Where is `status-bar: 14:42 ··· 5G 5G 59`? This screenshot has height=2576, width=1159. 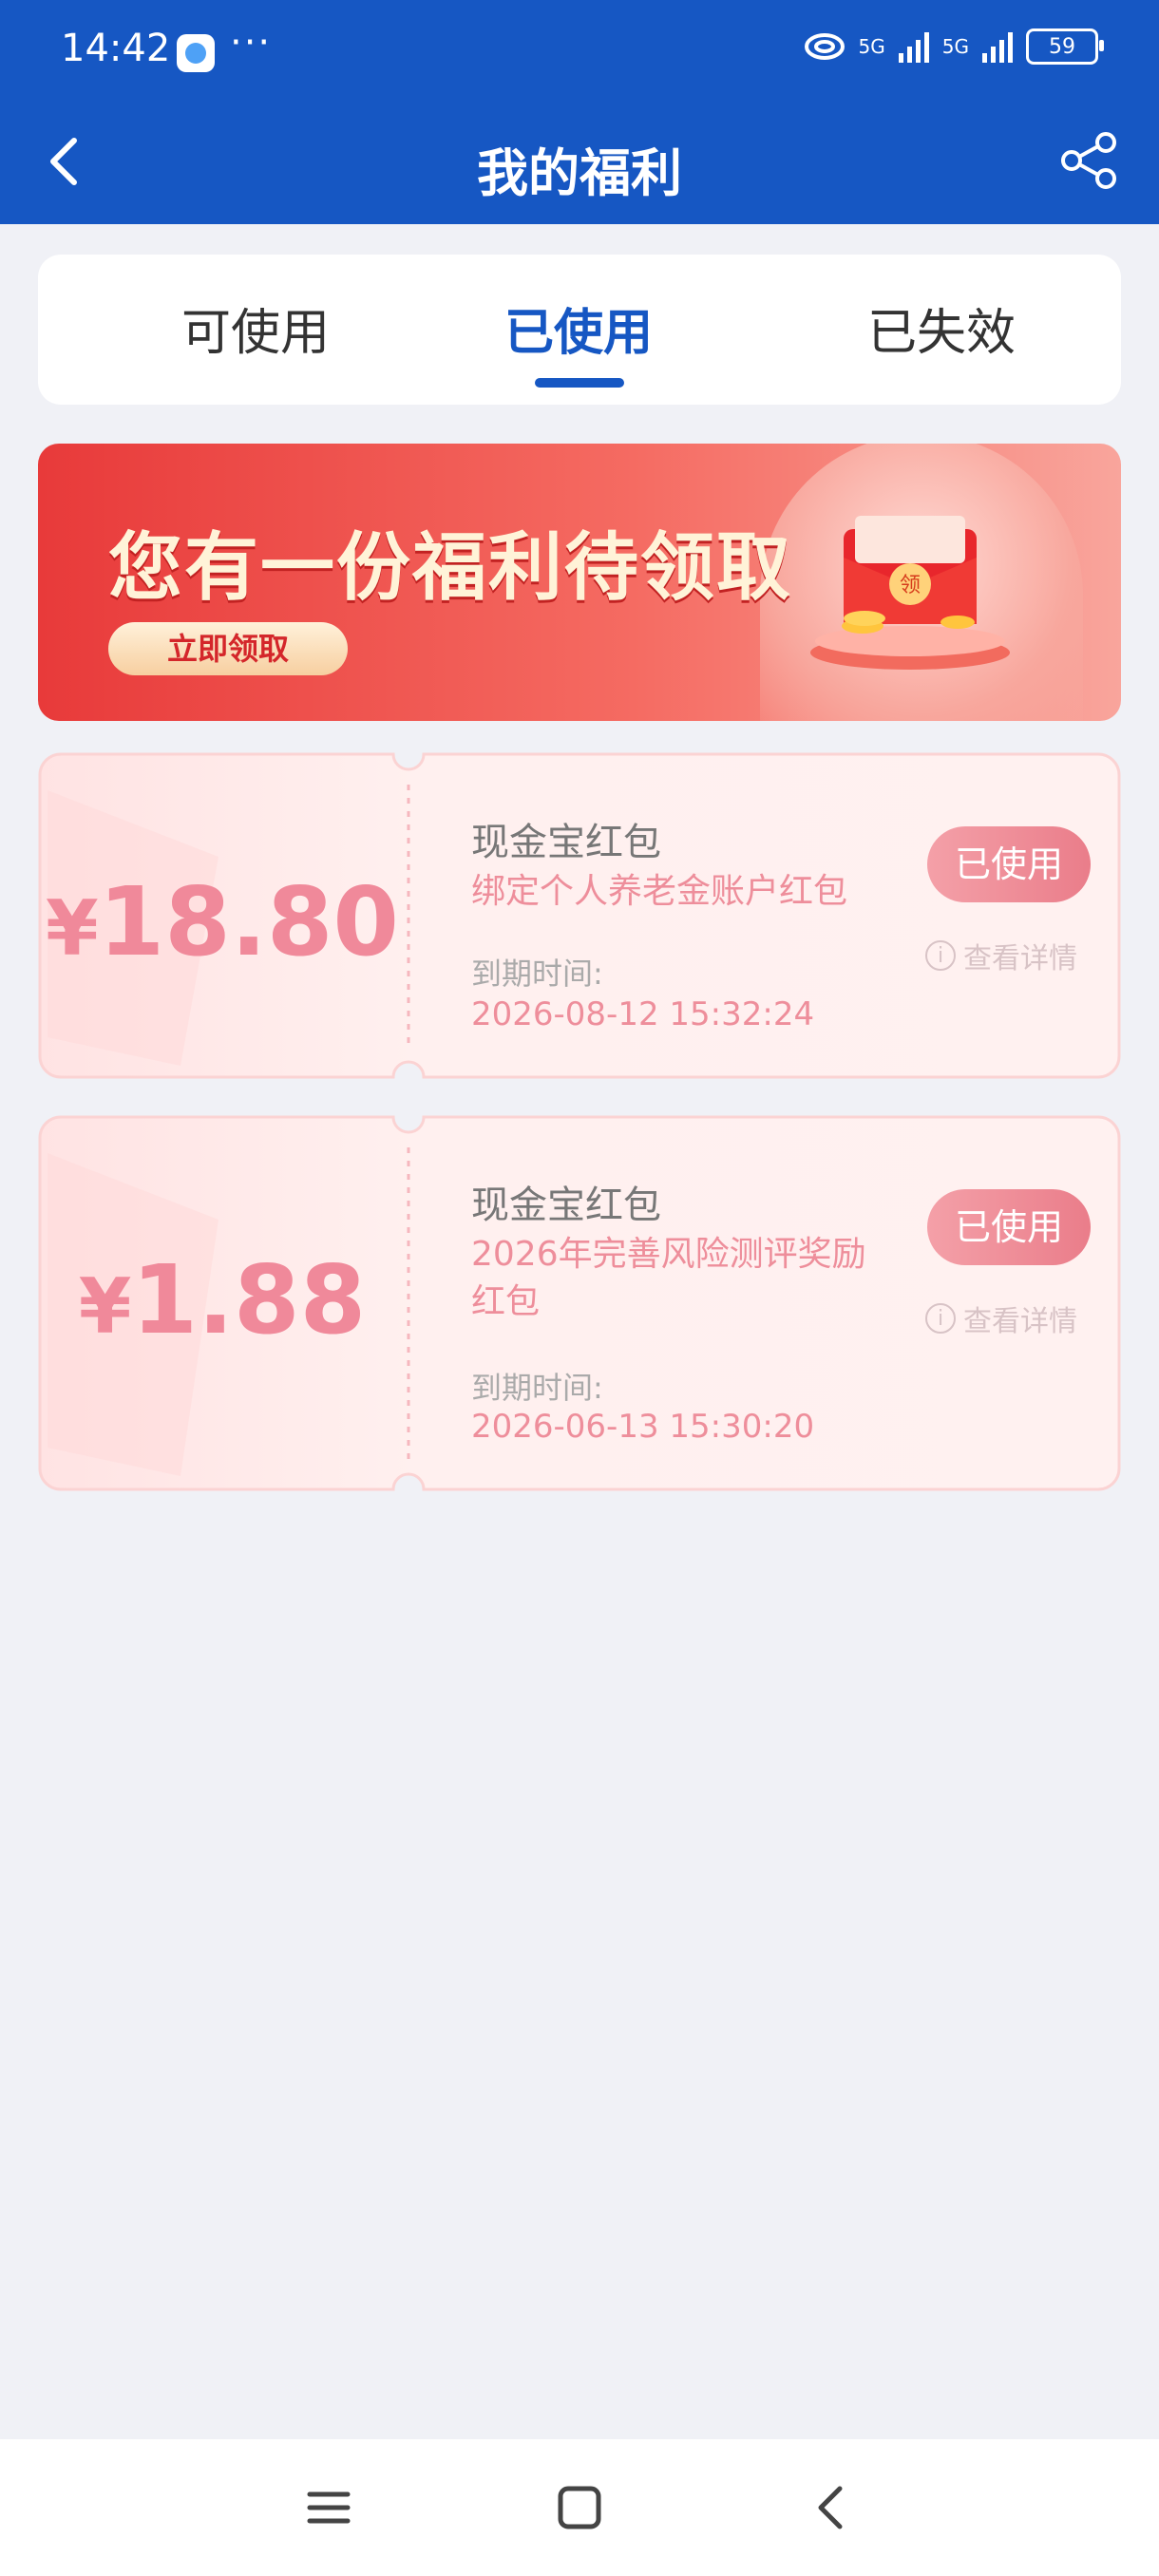
status-bar: 14:42 ··· 5G 5G 59 is located at coordinates (579, 52).